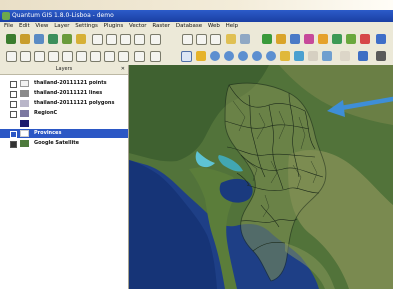  What do you see at coordinates (24, 133) in the screenshot?
I see `provinces-symbol-icon` at bounding box center [24, 133].